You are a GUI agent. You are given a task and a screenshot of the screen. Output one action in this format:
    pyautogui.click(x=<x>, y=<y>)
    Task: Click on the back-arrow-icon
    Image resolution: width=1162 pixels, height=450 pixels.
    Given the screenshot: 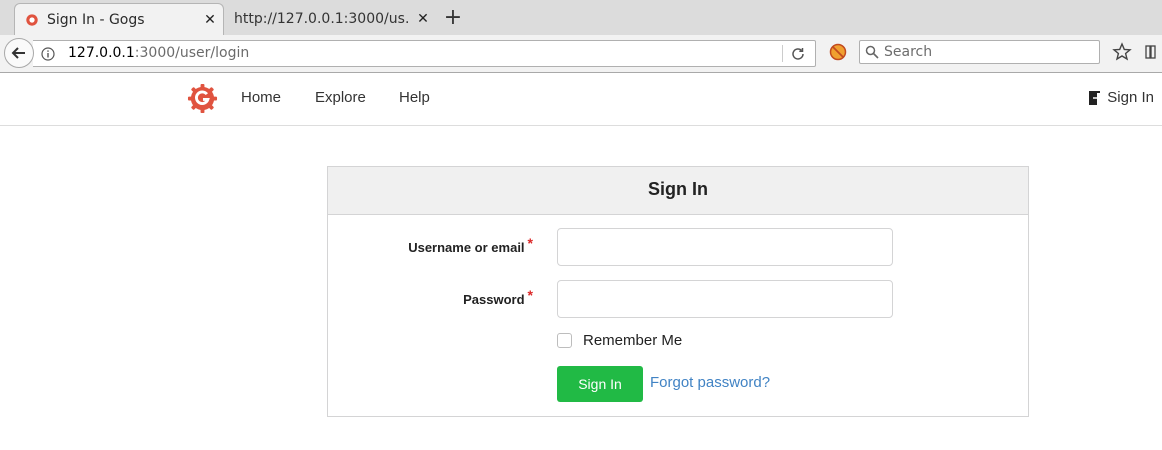 What is the action you would take?
    pyautogui.click(x=18, y=53)
    